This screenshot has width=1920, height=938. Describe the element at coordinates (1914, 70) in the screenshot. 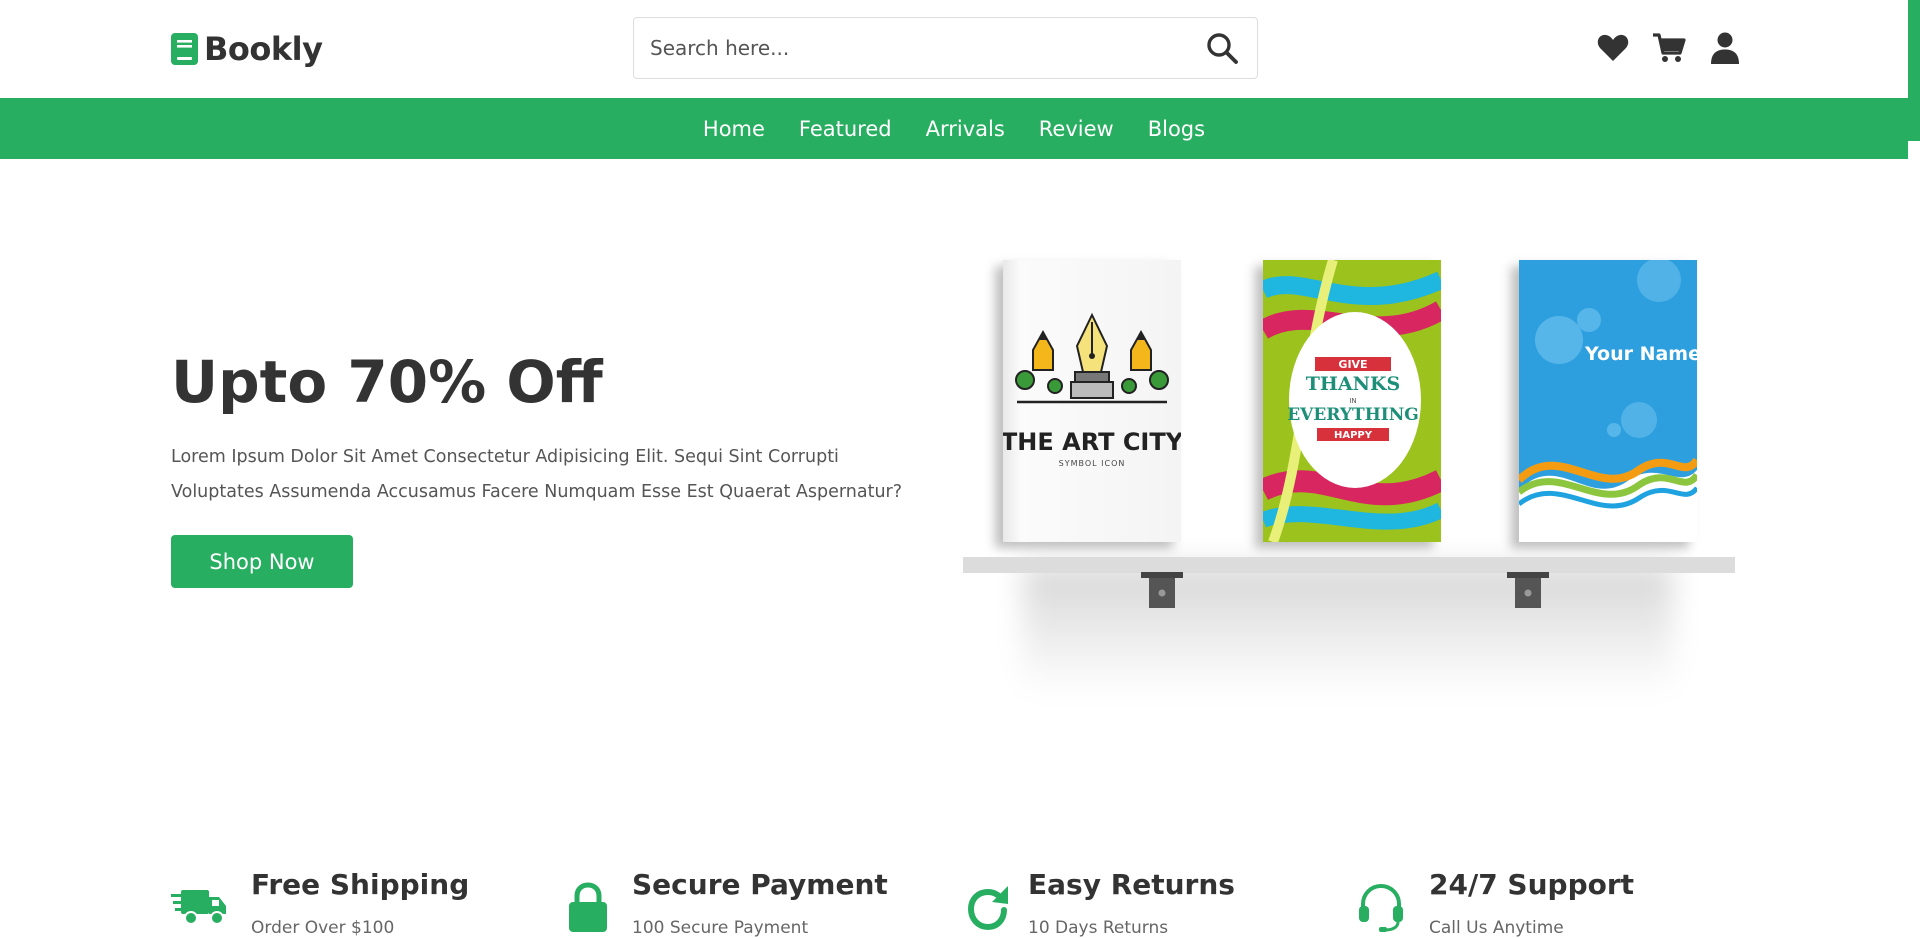

I see `scrollbar-thumb` at that location.